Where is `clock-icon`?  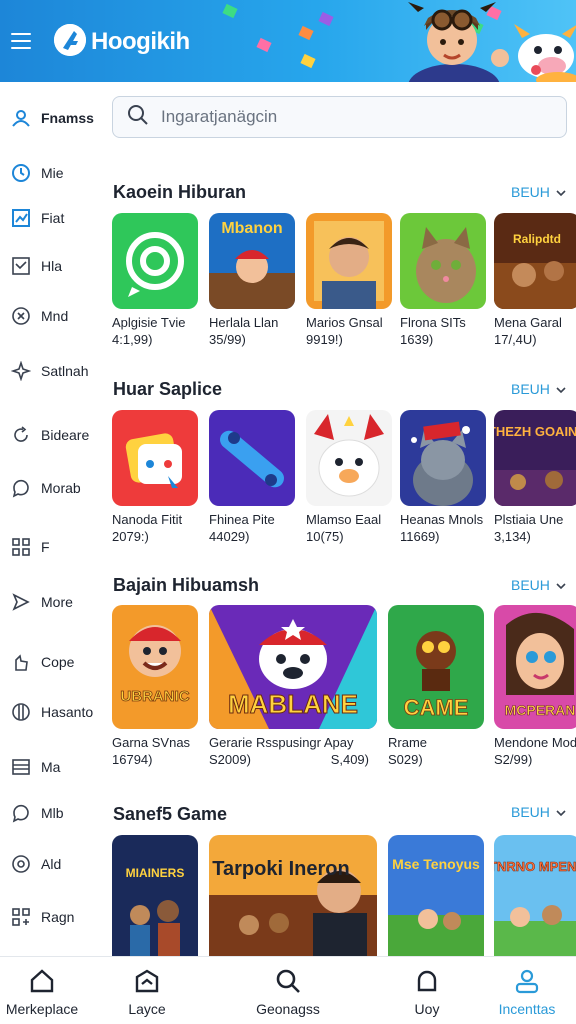 clock-icon is located at coordinates (21, 173).